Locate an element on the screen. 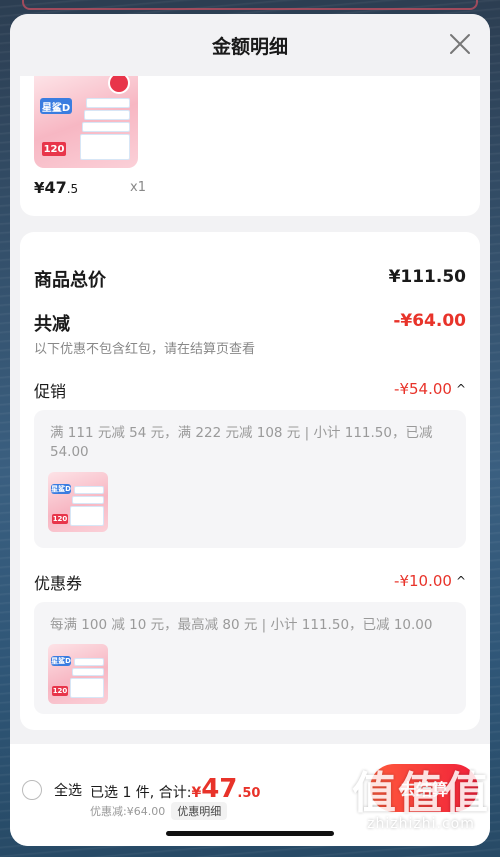 The width and height of the screenshot is (500, 857). underlying-page-edge is located at coordinates (250, 5).